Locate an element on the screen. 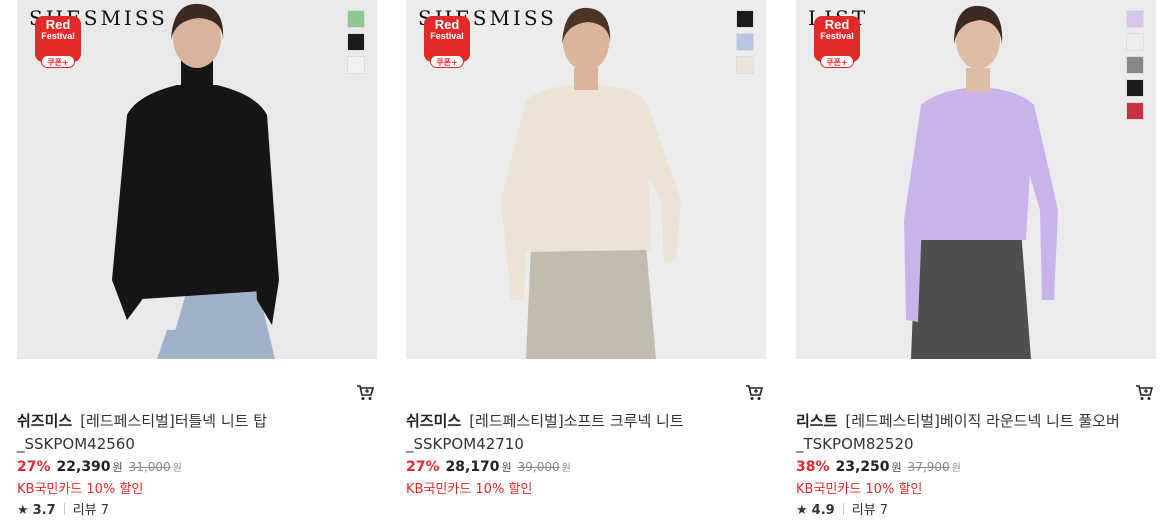 Image resolution: width=1160 pixels, height=529 pixels. product-code: _SSKPOM42560 is located at coordinates (76, 444).